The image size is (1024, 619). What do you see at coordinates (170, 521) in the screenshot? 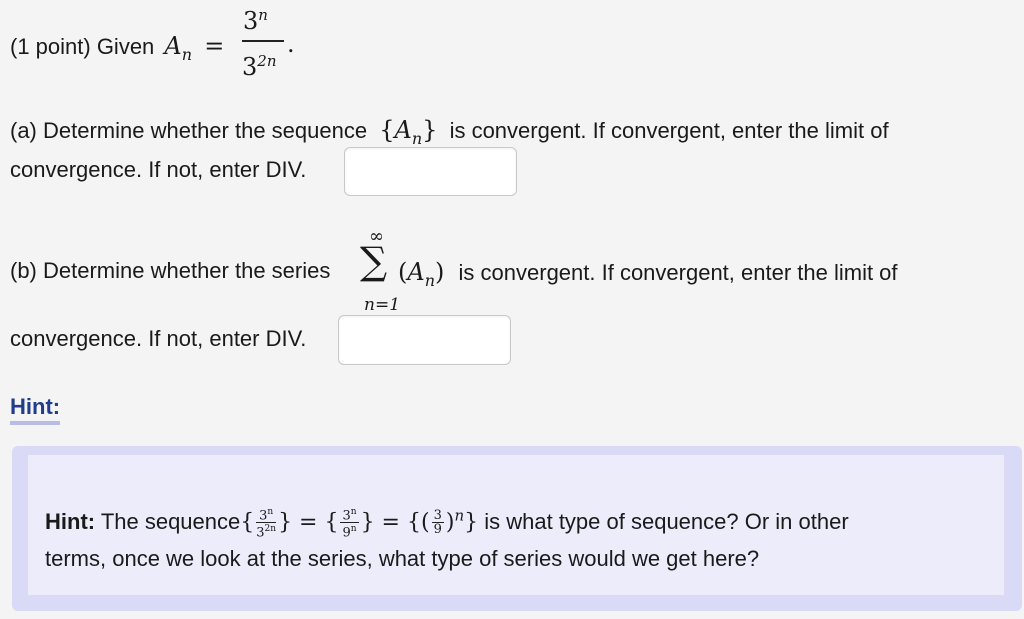
I see `hint-text1: The sequence` at bounding box center [170, 521].